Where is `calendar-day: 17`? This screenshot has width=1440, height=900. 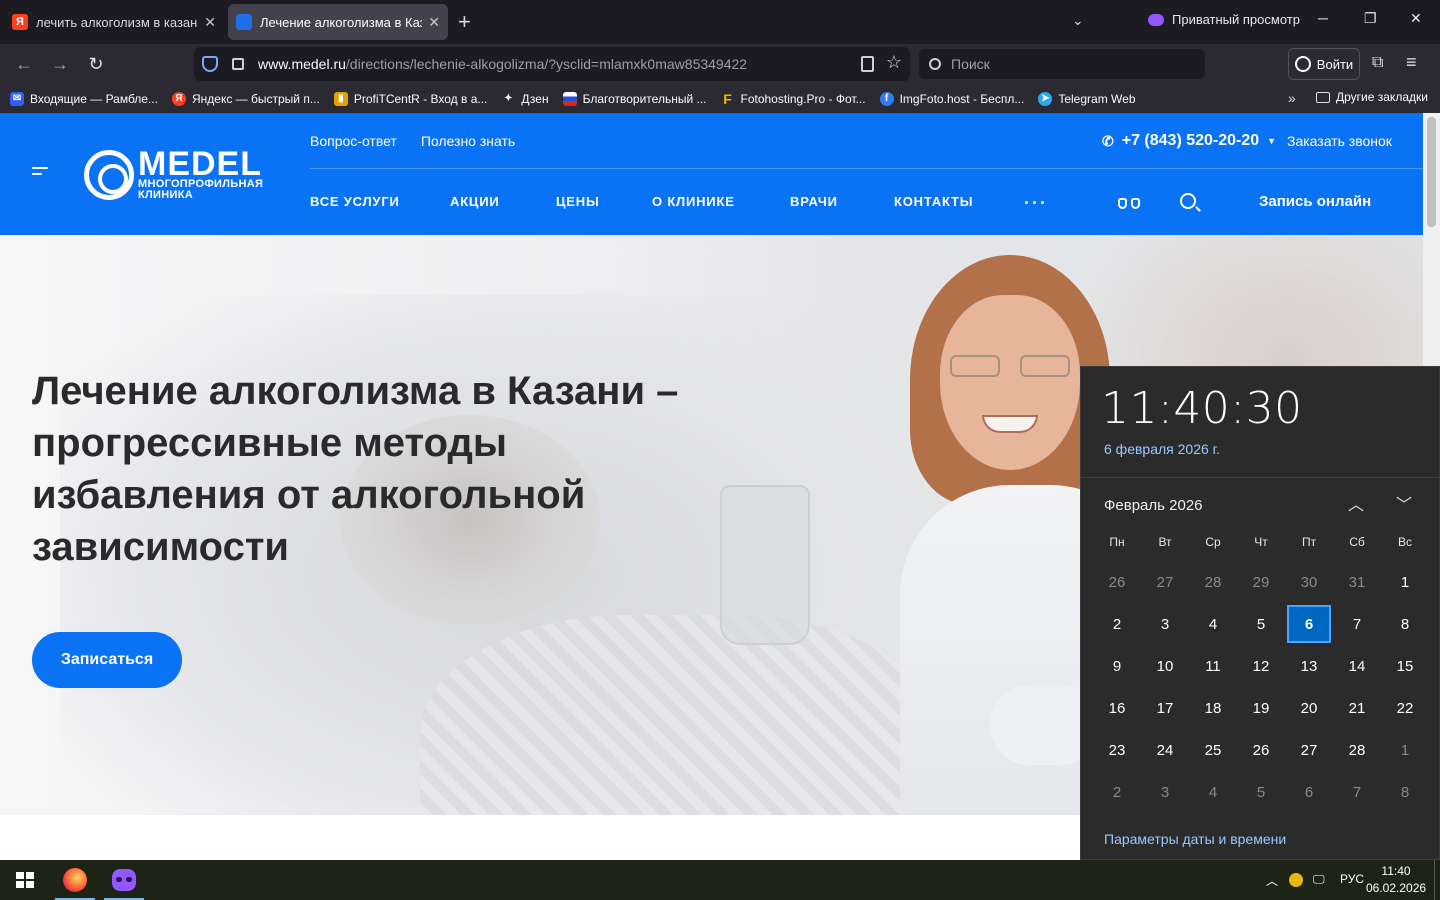 calendar-day: 17 is located at coordinates (1165, 708).